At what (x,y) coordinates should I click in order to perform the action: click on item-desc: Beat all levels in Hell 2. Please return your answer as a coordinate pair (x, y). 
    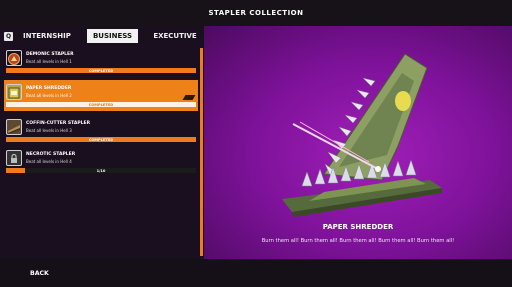
    Looking at the image, I should click on (49, 95).